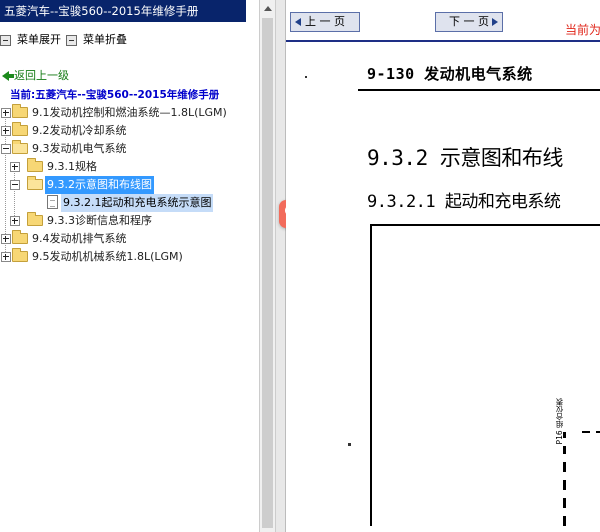 Image resolution: width=600 pixels, height=532 pixels. I want to click on collapse-icon, so click(71, 40).